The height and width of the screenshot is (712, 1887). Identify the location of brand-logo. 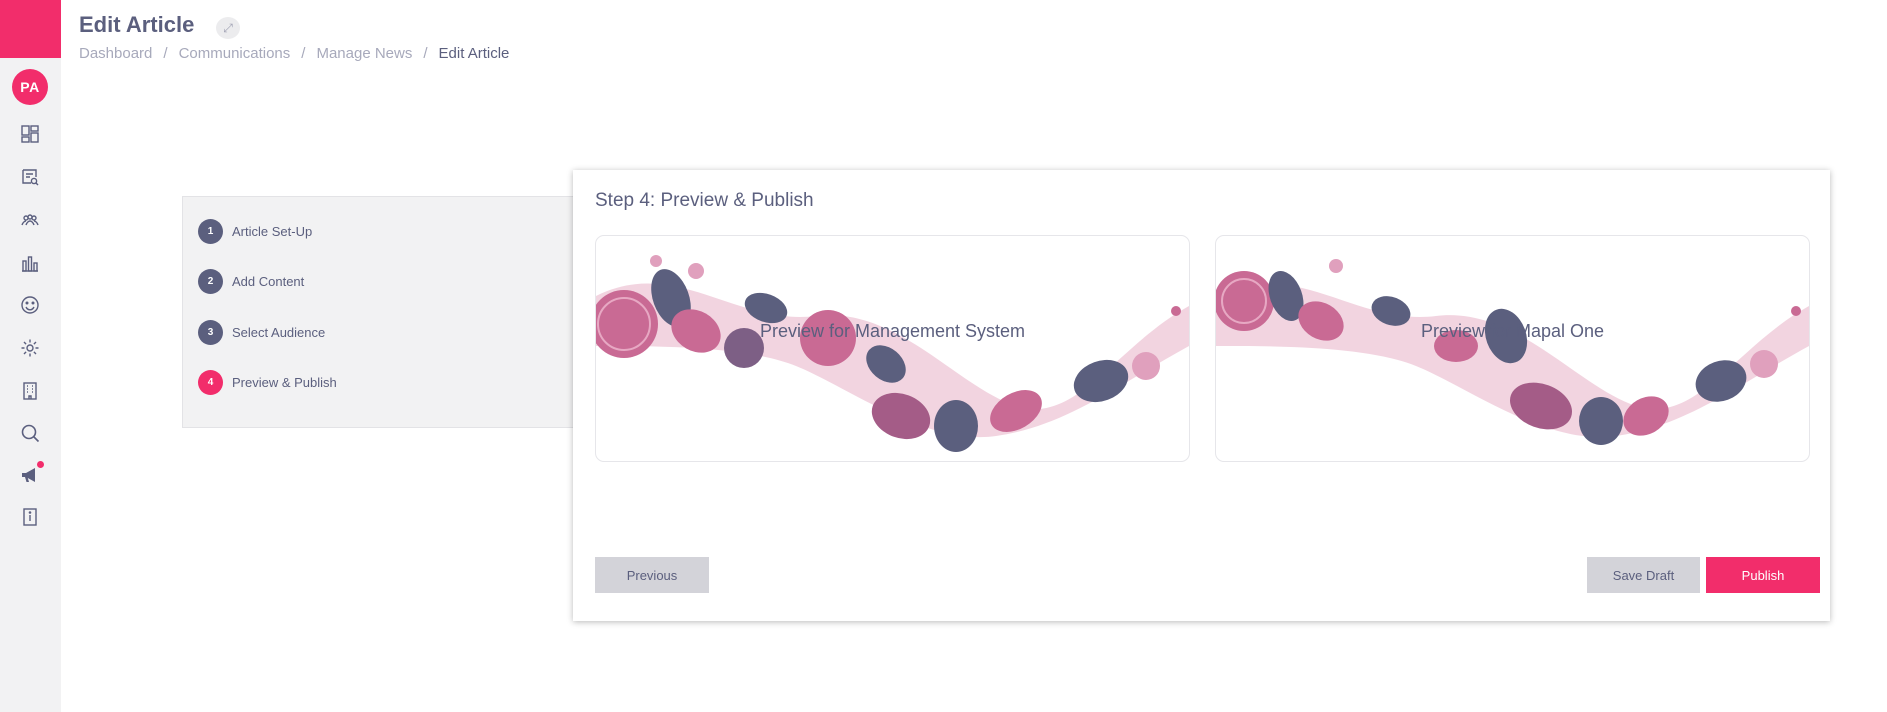
(30, 29).